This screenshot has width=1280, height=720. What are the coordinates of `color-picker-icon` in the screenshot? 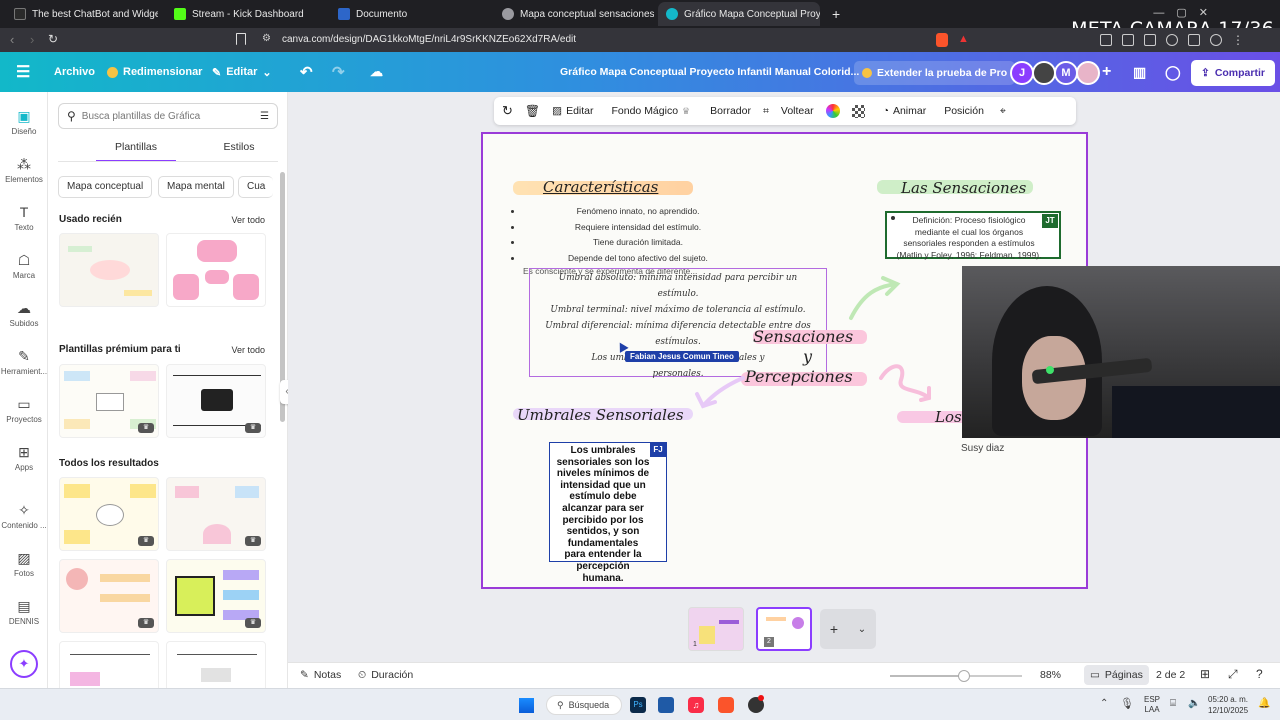 It's located at (832, 111).